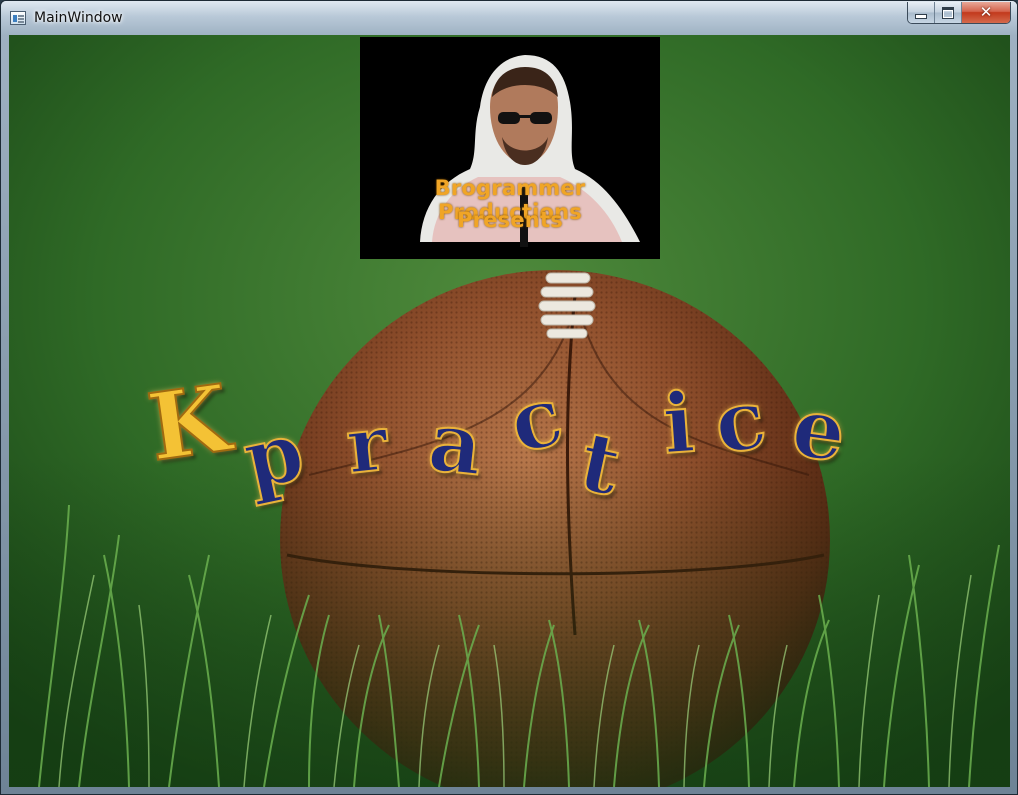  What do you see at coordinates (921, 16) in the screenshot?
I see `minimize-icon` at bounding box center [921, 16].